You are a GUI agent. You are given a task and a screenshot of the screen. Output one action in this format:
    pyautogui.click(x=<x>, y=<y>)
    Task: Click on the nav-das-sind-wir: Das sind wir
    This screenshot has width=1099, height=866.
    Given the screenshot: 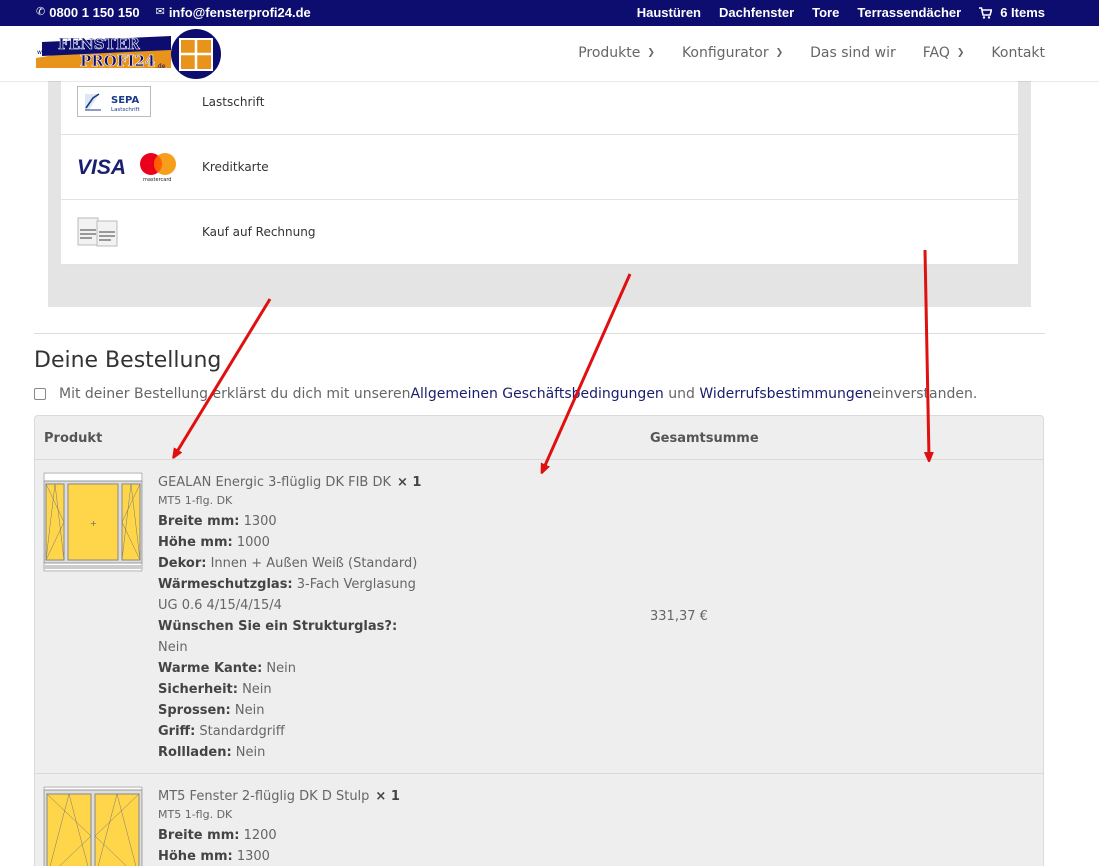 What is the action you would take?
    pyautogui.click(x=853, y=53)
    